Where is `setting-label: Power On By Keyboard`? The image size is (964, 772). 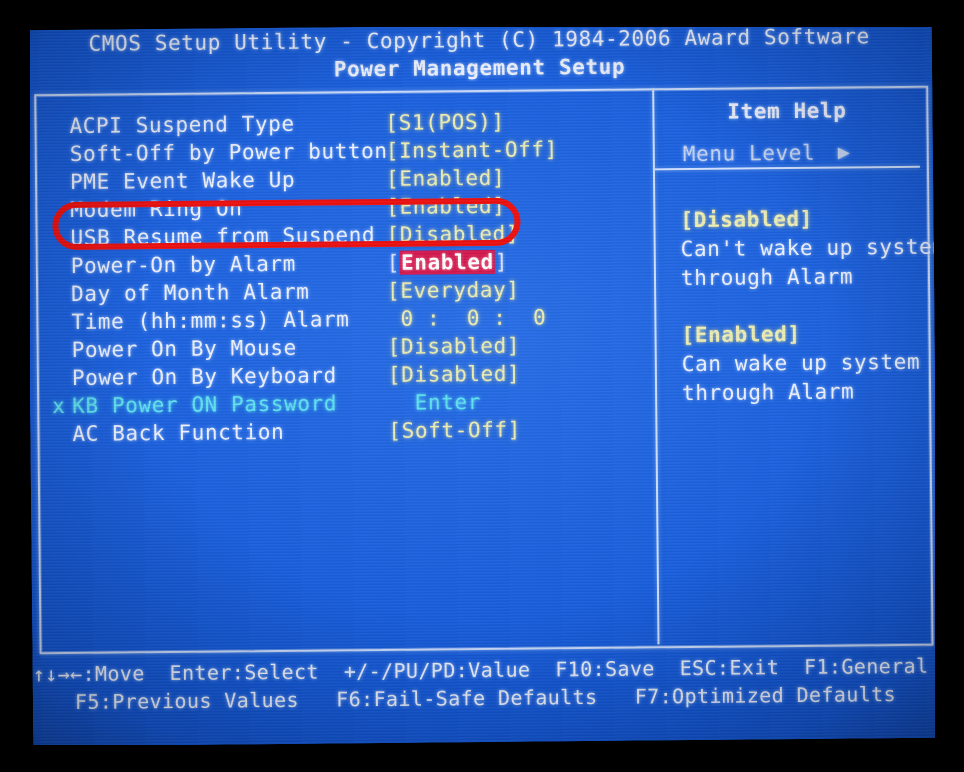
setting-label: Power On By Keyboard is located at coordinates (204, 376).